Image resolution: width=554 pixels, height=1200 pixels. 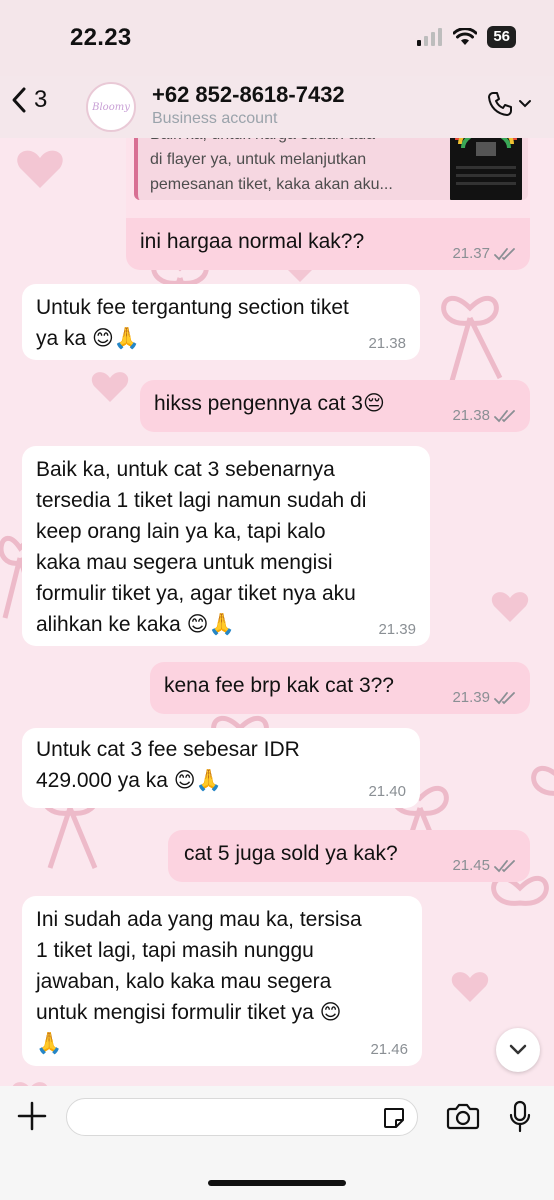 I want to click on message-bubble-outgoing: ini hargaa normal kak?? 21.37, so click(x=328, y=244).